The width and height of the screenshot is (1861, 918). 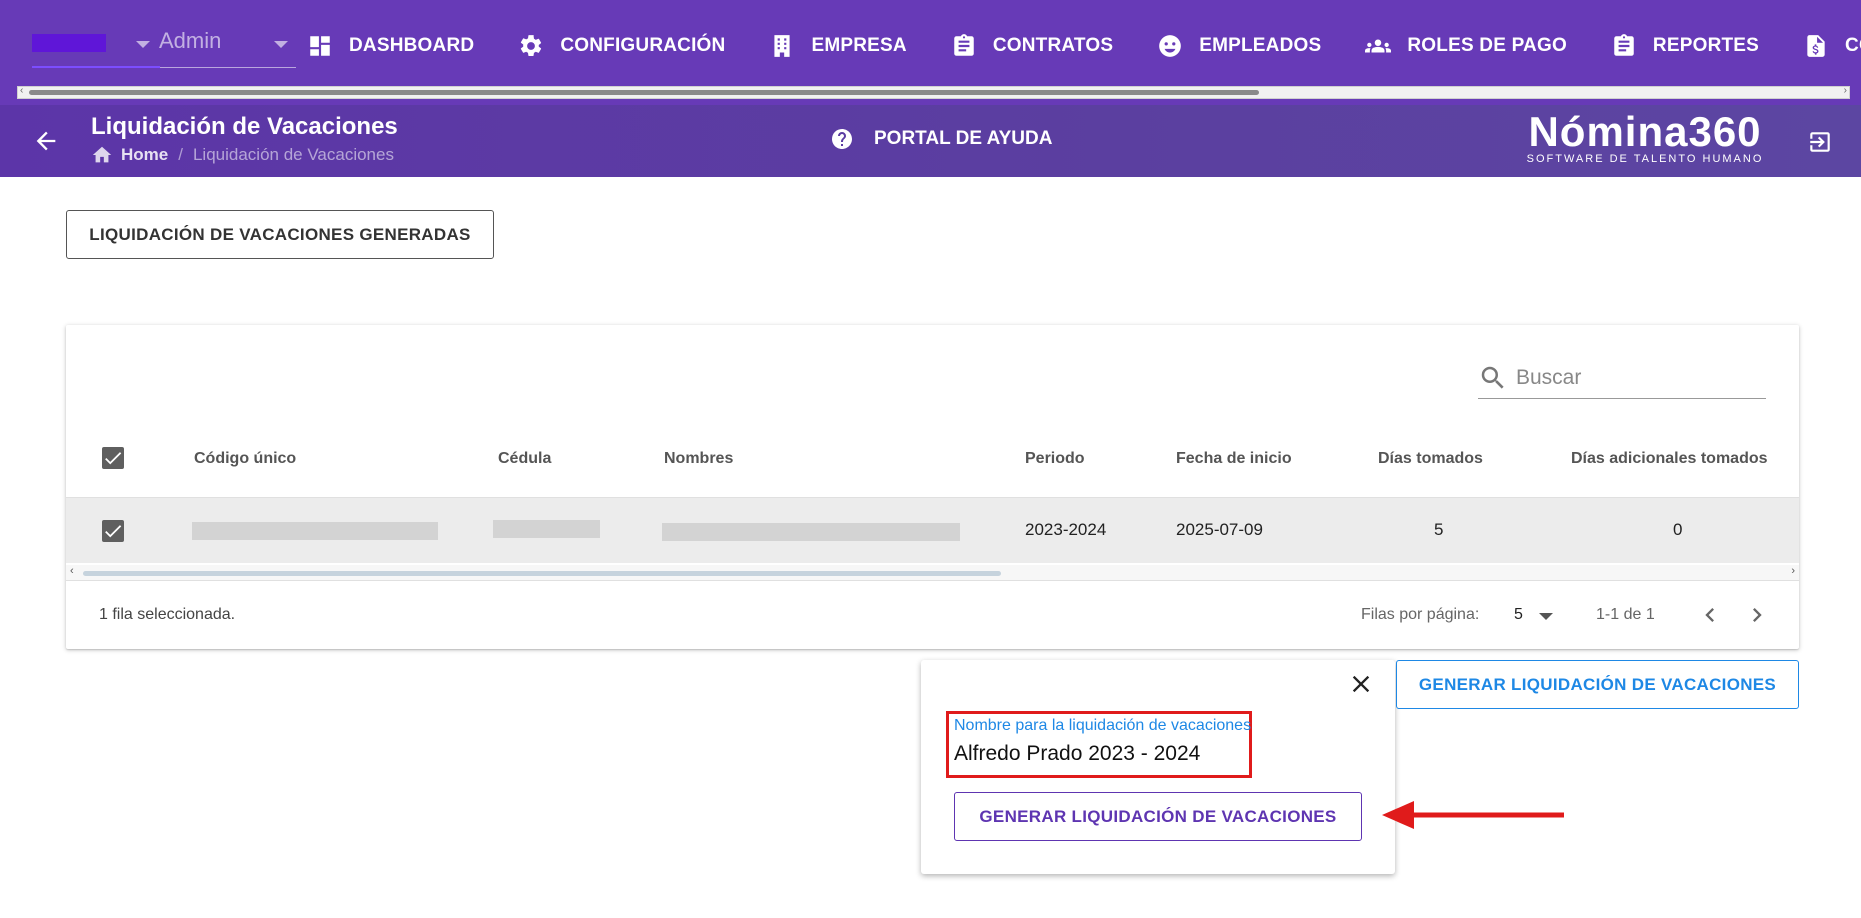 I want to click on brand-tagline: SOFTWARE DE TALENTO HUMANO, so click(x=1645, y=159).